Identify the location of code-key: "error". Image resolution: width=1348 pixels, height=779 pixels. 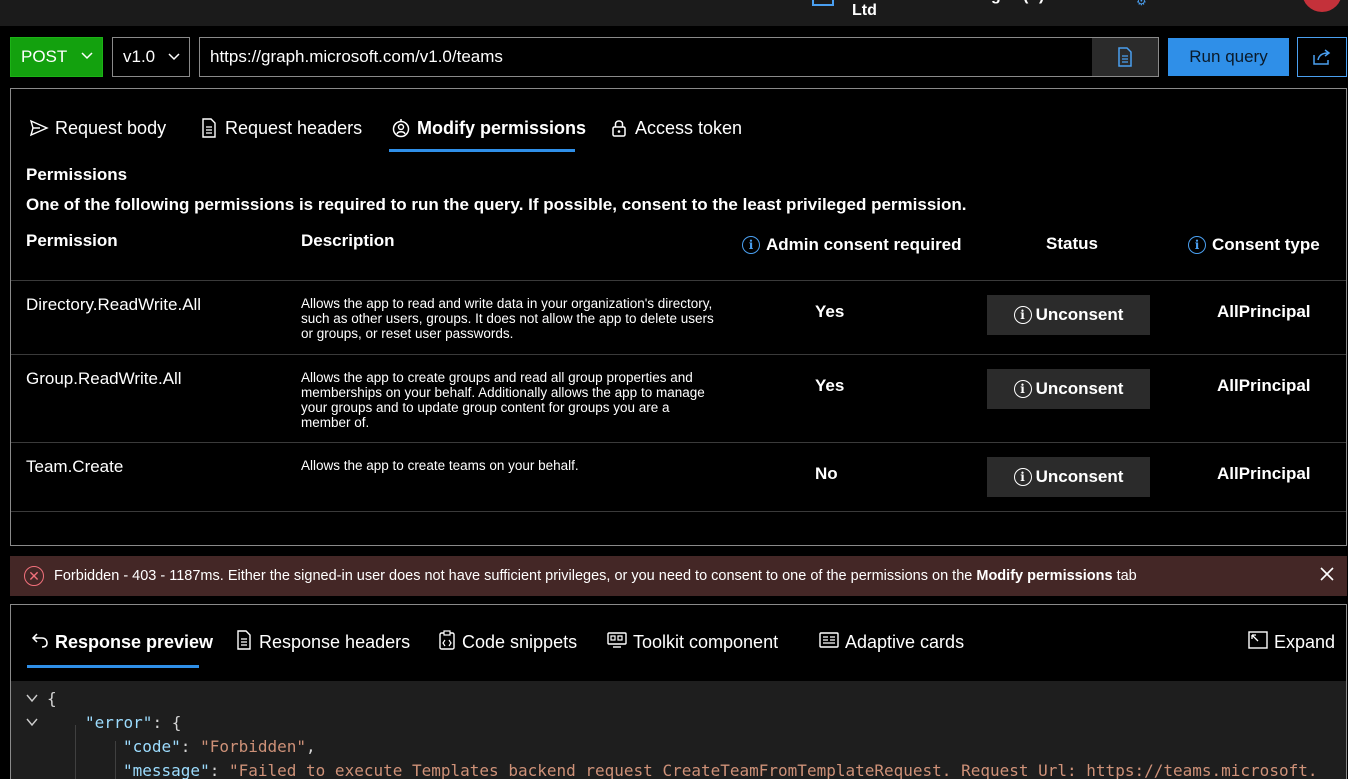
(119, 722).